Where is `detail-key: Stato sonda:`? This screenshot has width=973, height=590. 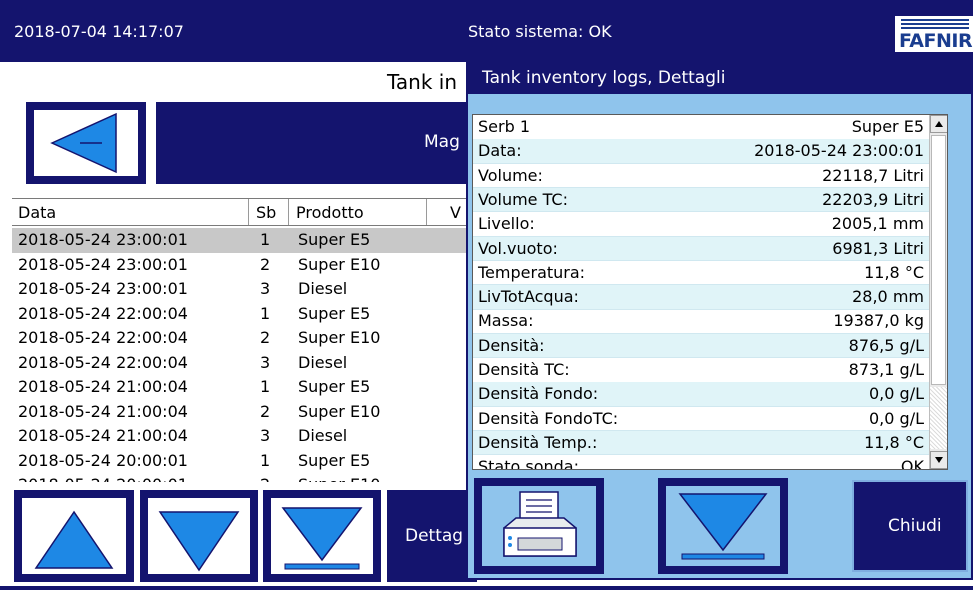
detail-key: Stato sonda: is located at coordinates (528, 463).